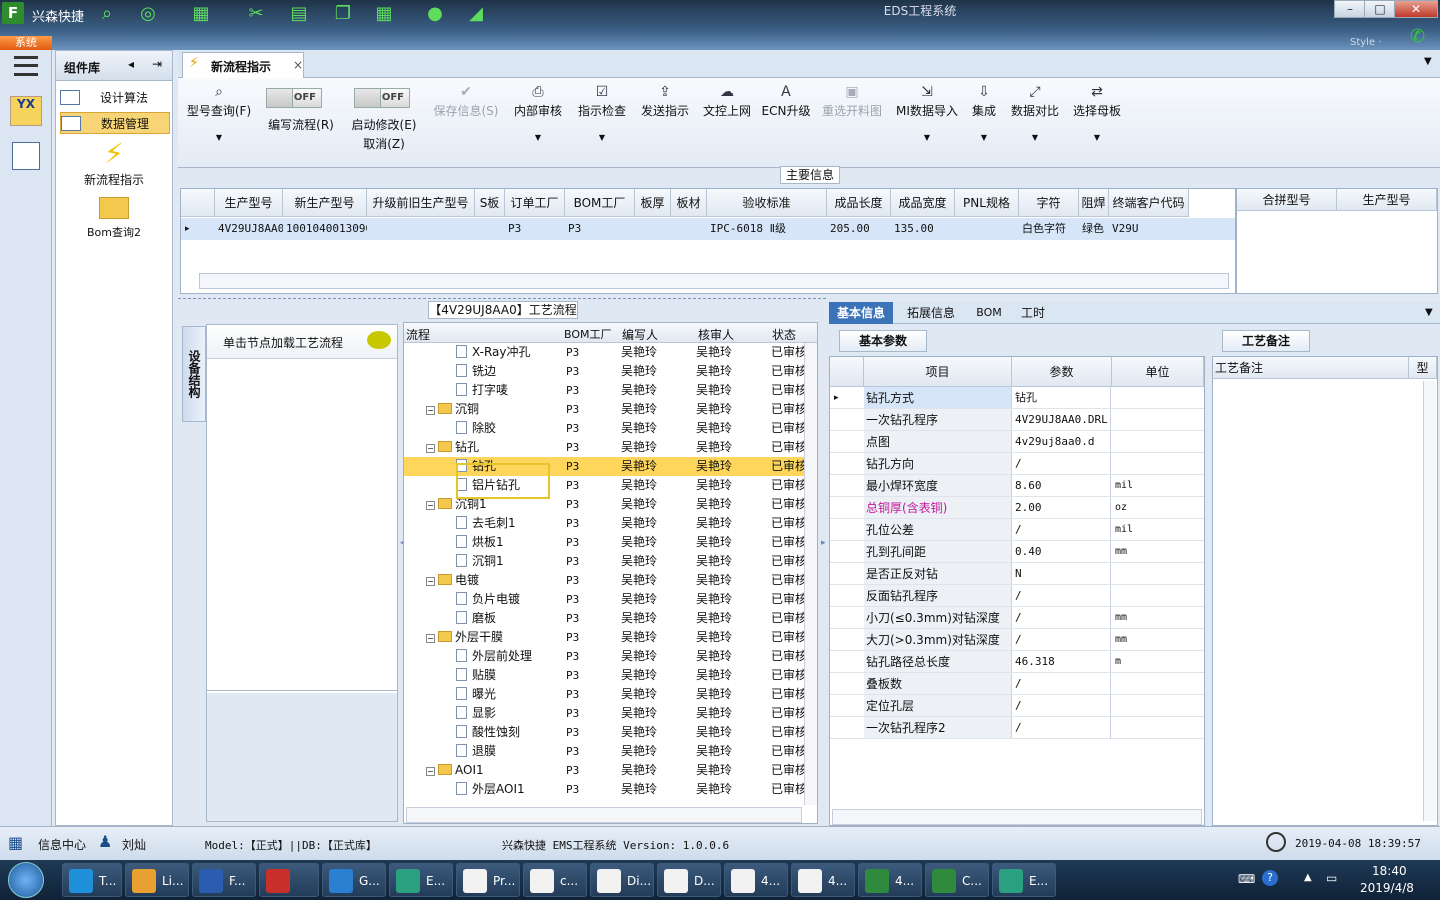  I want to click on tree-node: − 沉铜, so click(452, 409).